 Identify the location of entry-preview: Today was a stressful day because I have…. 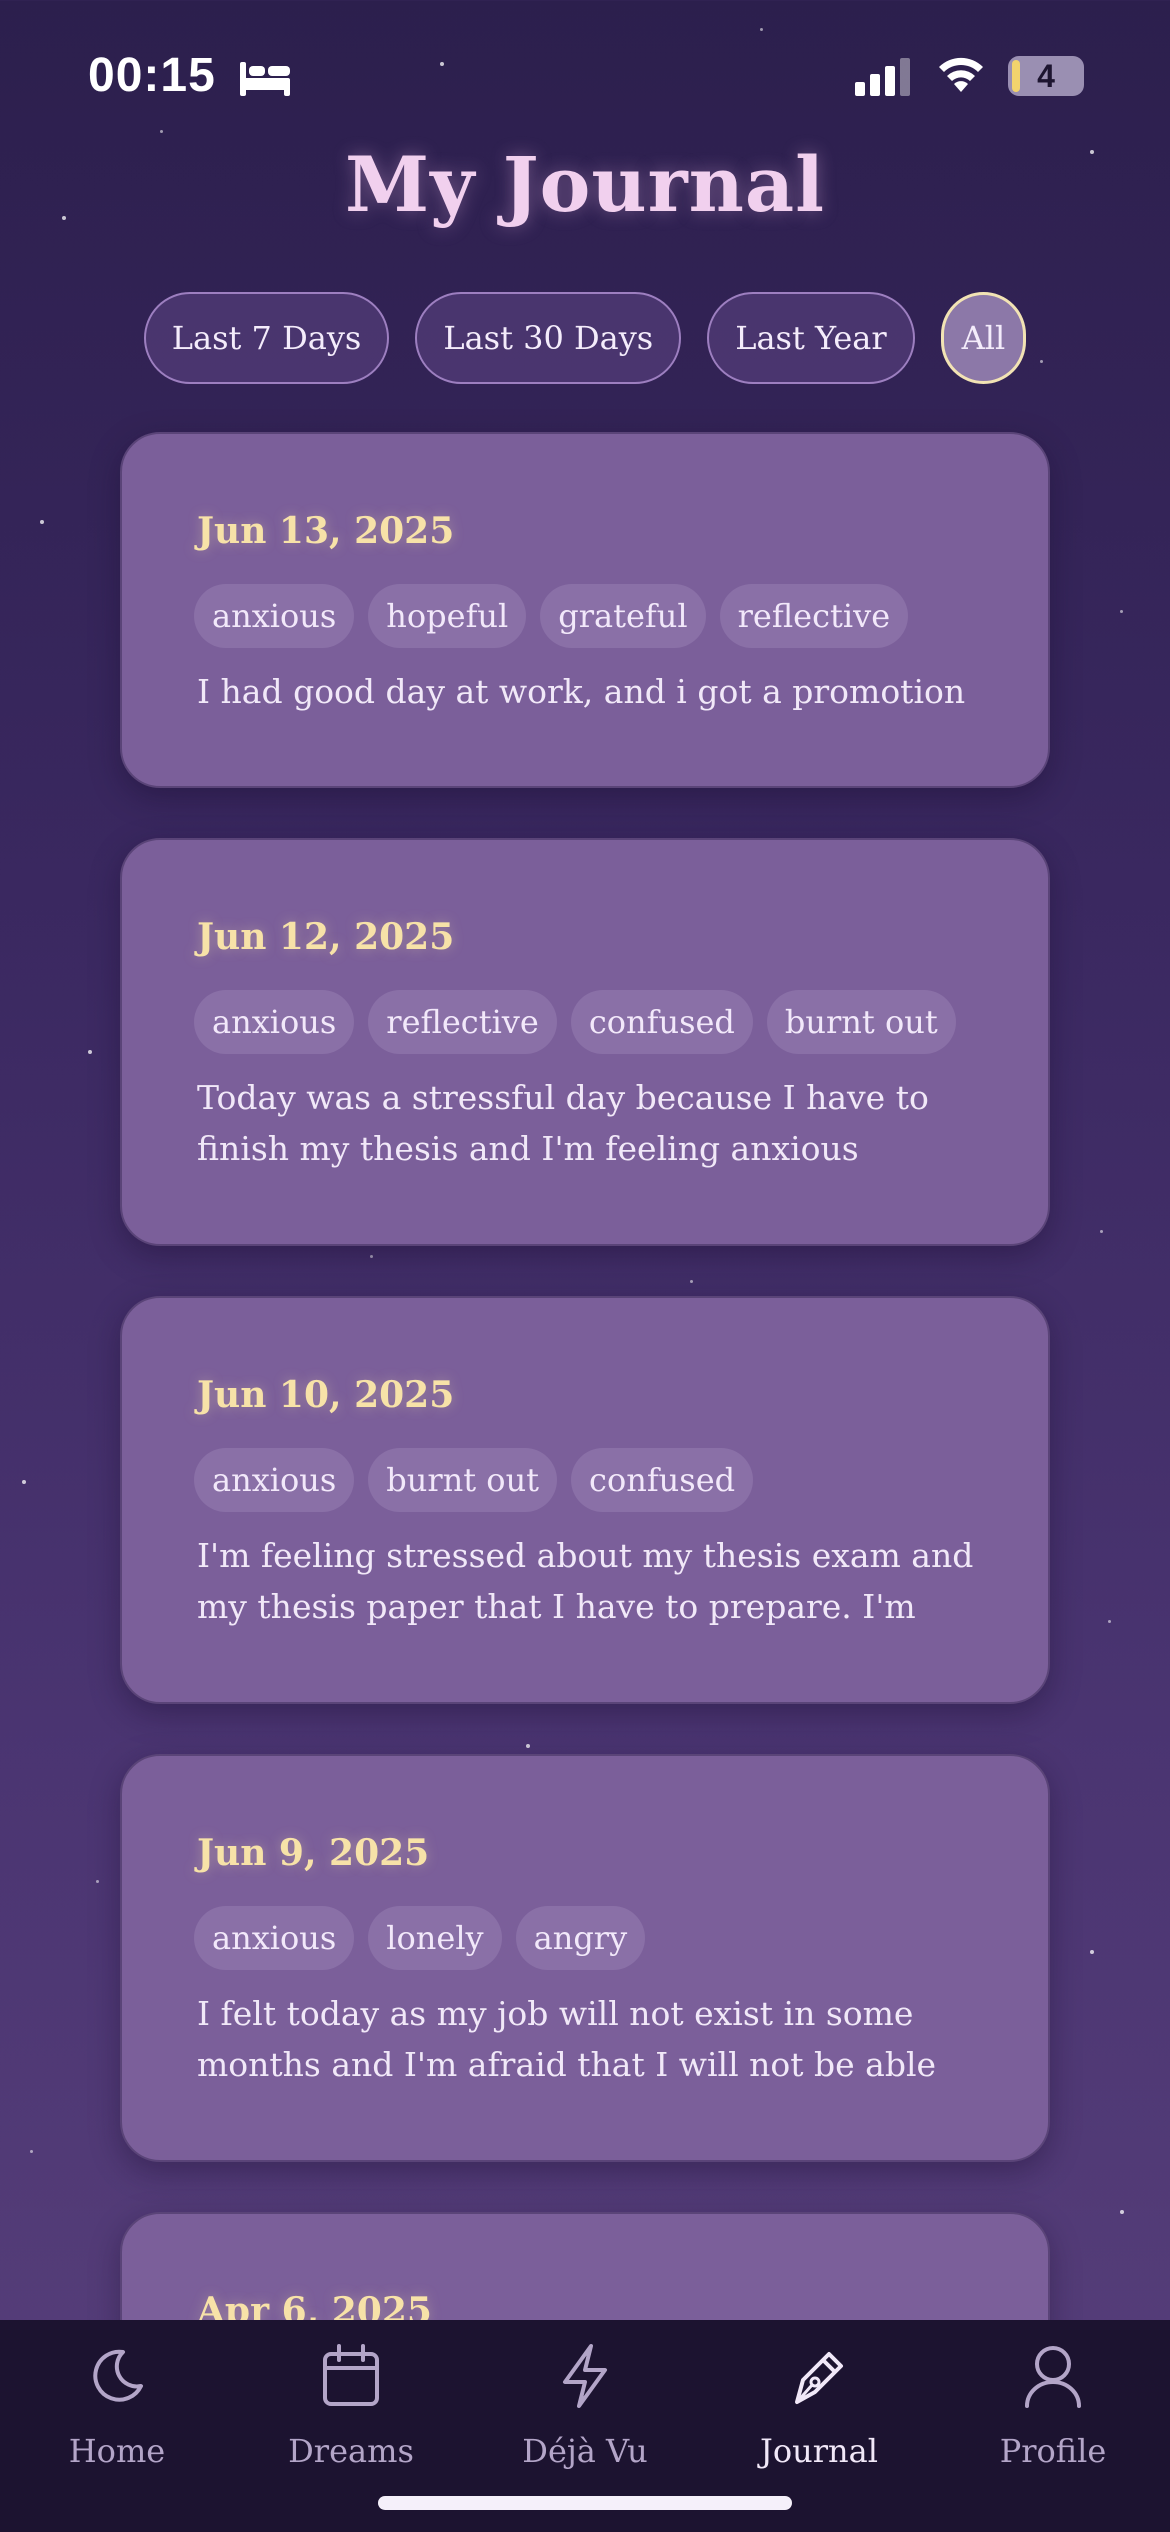
(563, 1123).